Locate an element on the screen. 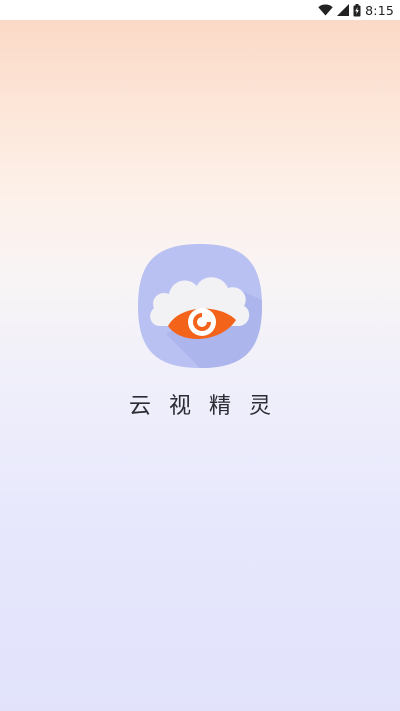 Image resolution: width=400 pixels, height=711 pixels. battery-icon is located at coordinates (357, 10).